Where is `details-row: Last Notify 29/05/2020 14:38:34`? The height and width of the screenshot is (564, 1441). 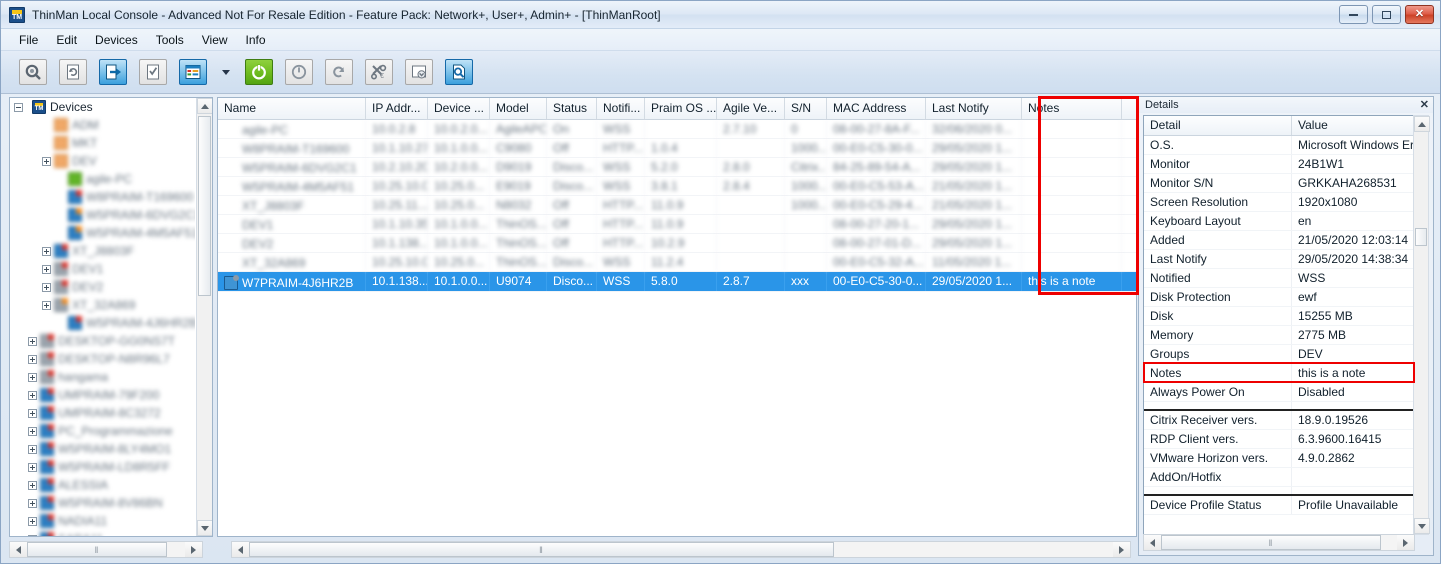 details-row: Last Notify 29/05/2020 14:38:34 is located at coordinates (1279, 259).